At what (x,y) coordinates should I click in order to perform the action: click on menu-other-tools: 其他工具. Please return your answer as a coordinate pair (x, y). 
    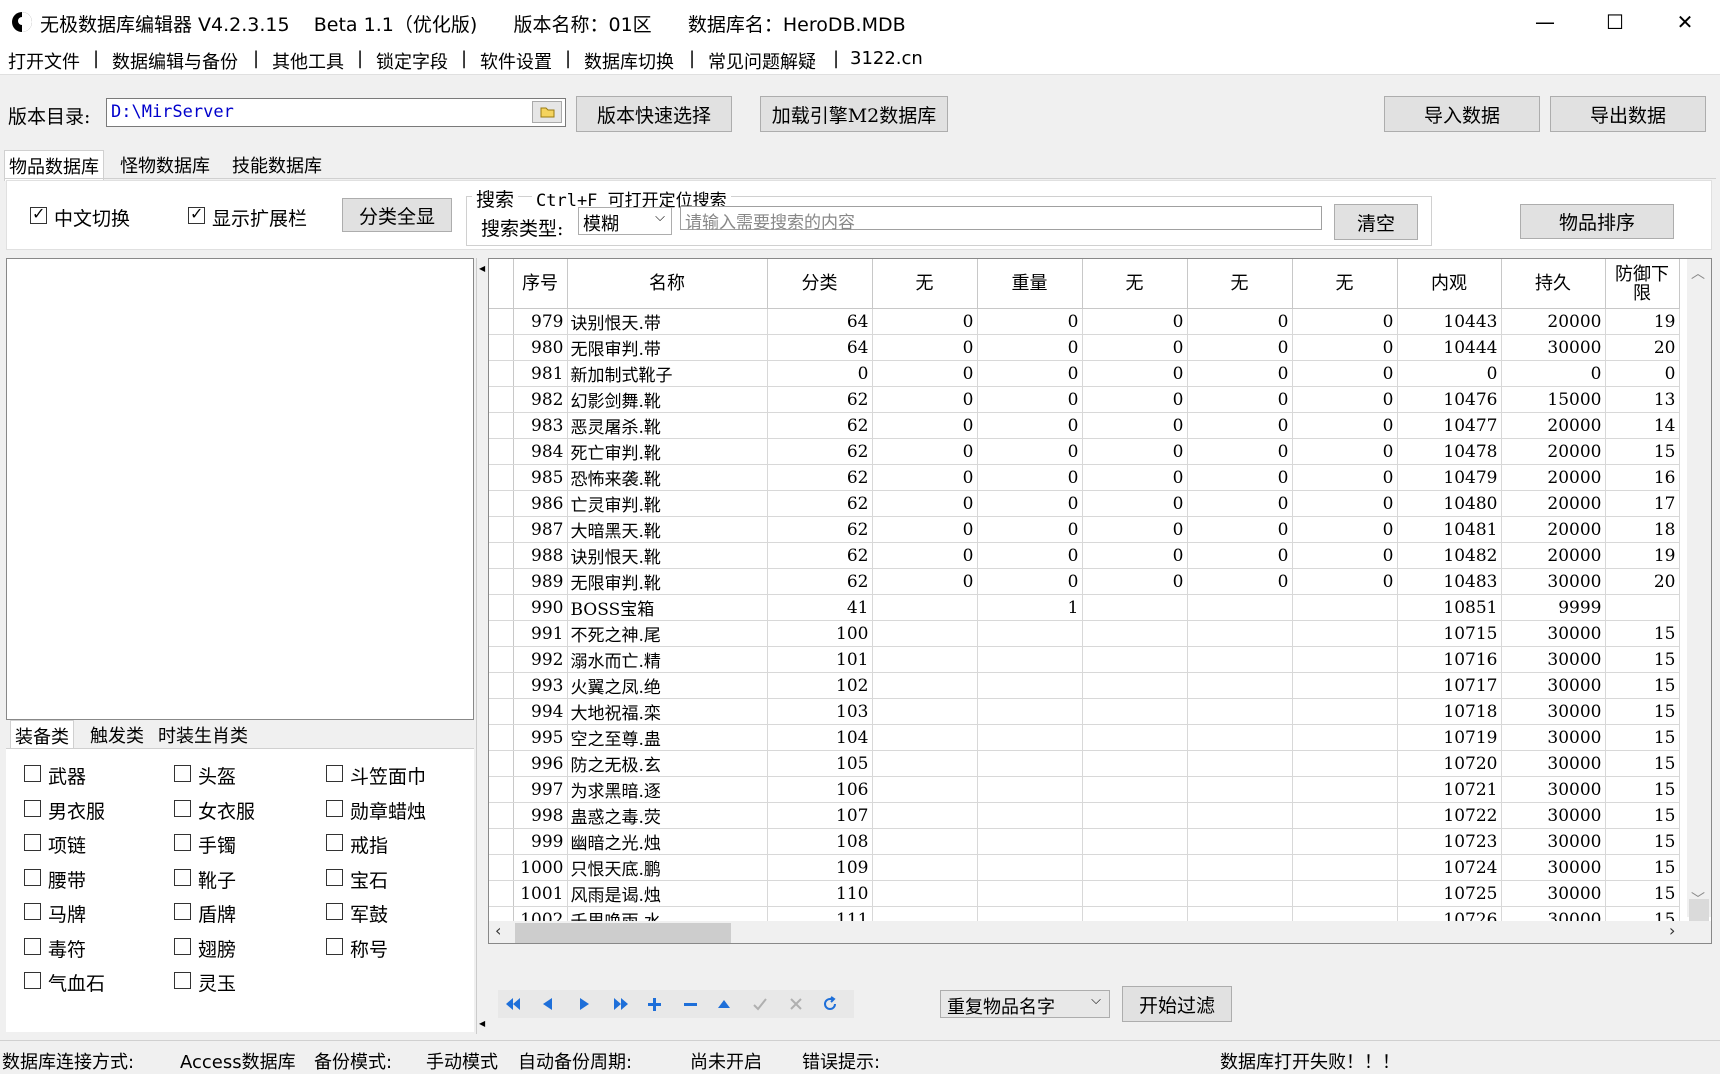
    Looking at the image, I should click on (308, 61).